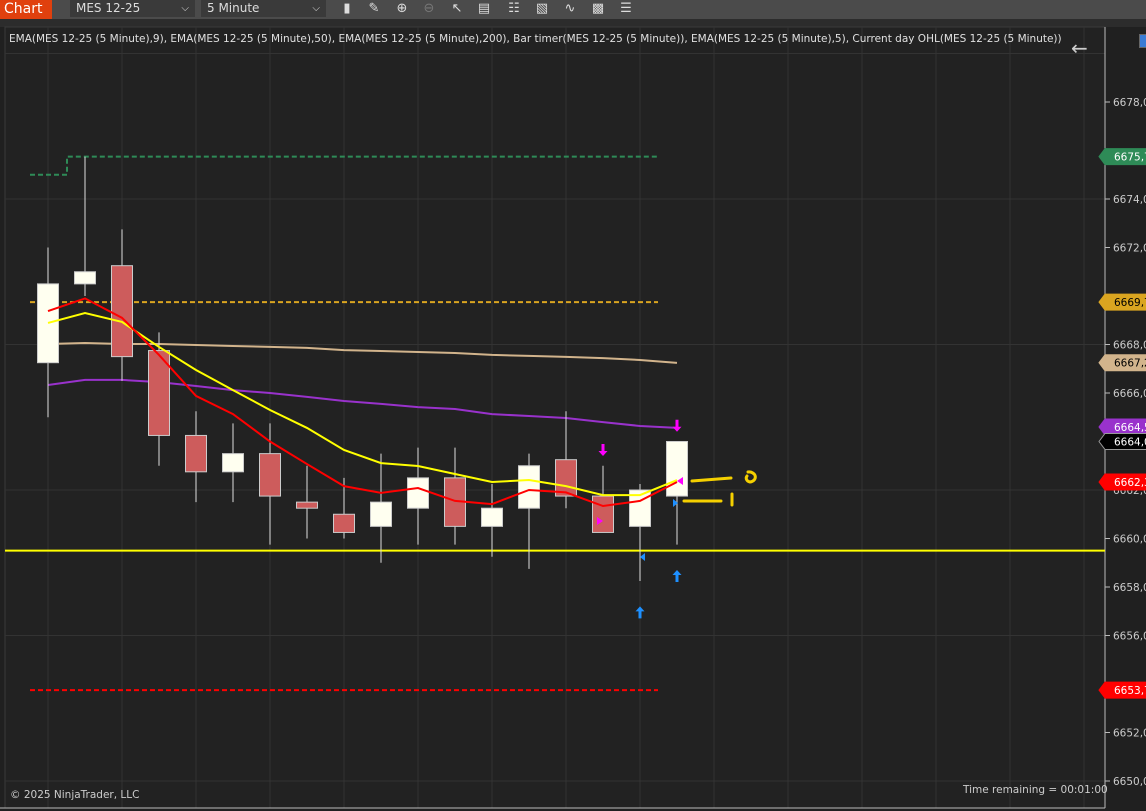 This screenshot has height=811, width=1146. Describe the element at coordinates (1129, 394) in the screenshot. I see `price-tick-label: 6666,00` at that location.